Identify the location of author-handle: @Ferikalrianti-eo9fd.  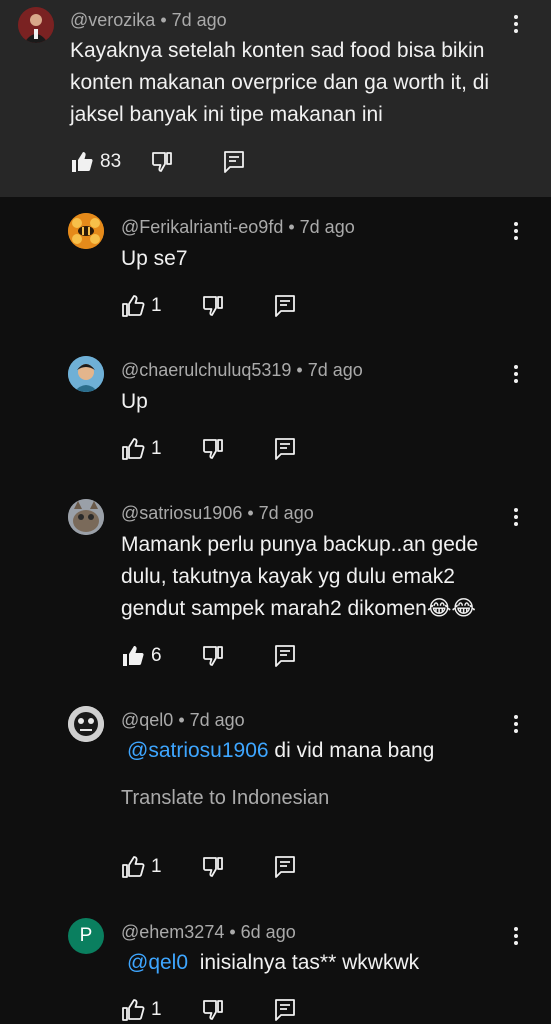
(202, 227).